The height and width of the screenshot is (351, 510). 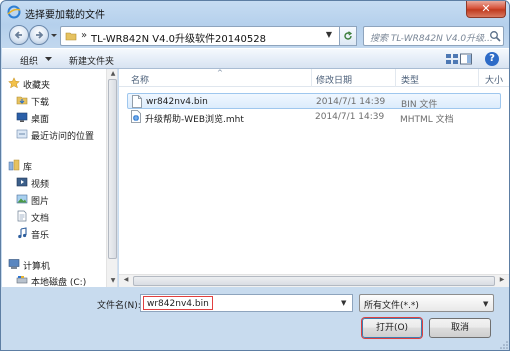 What do you see at coordinates (410, 79) in the screenshot?
I see `column-header-type: 类型` at bounding box center [410, 79].